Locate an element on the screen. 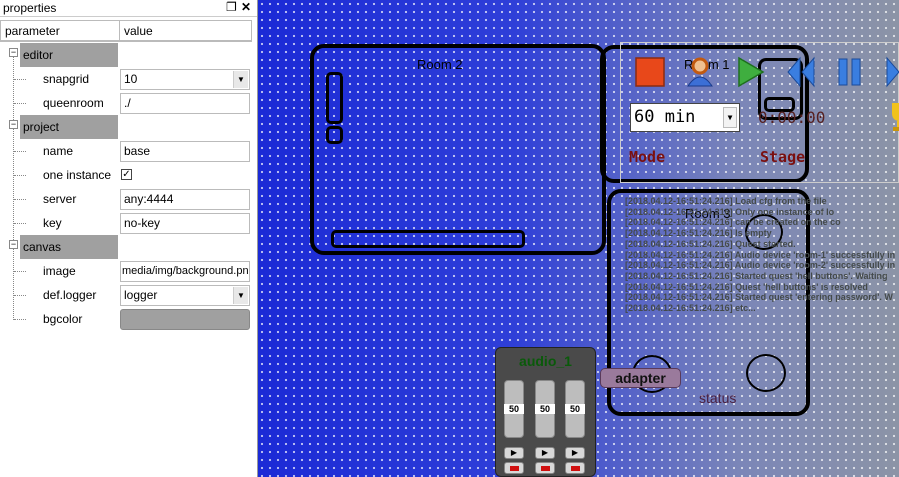  minutes-value: 60 min is located at coordinates (665, 117).